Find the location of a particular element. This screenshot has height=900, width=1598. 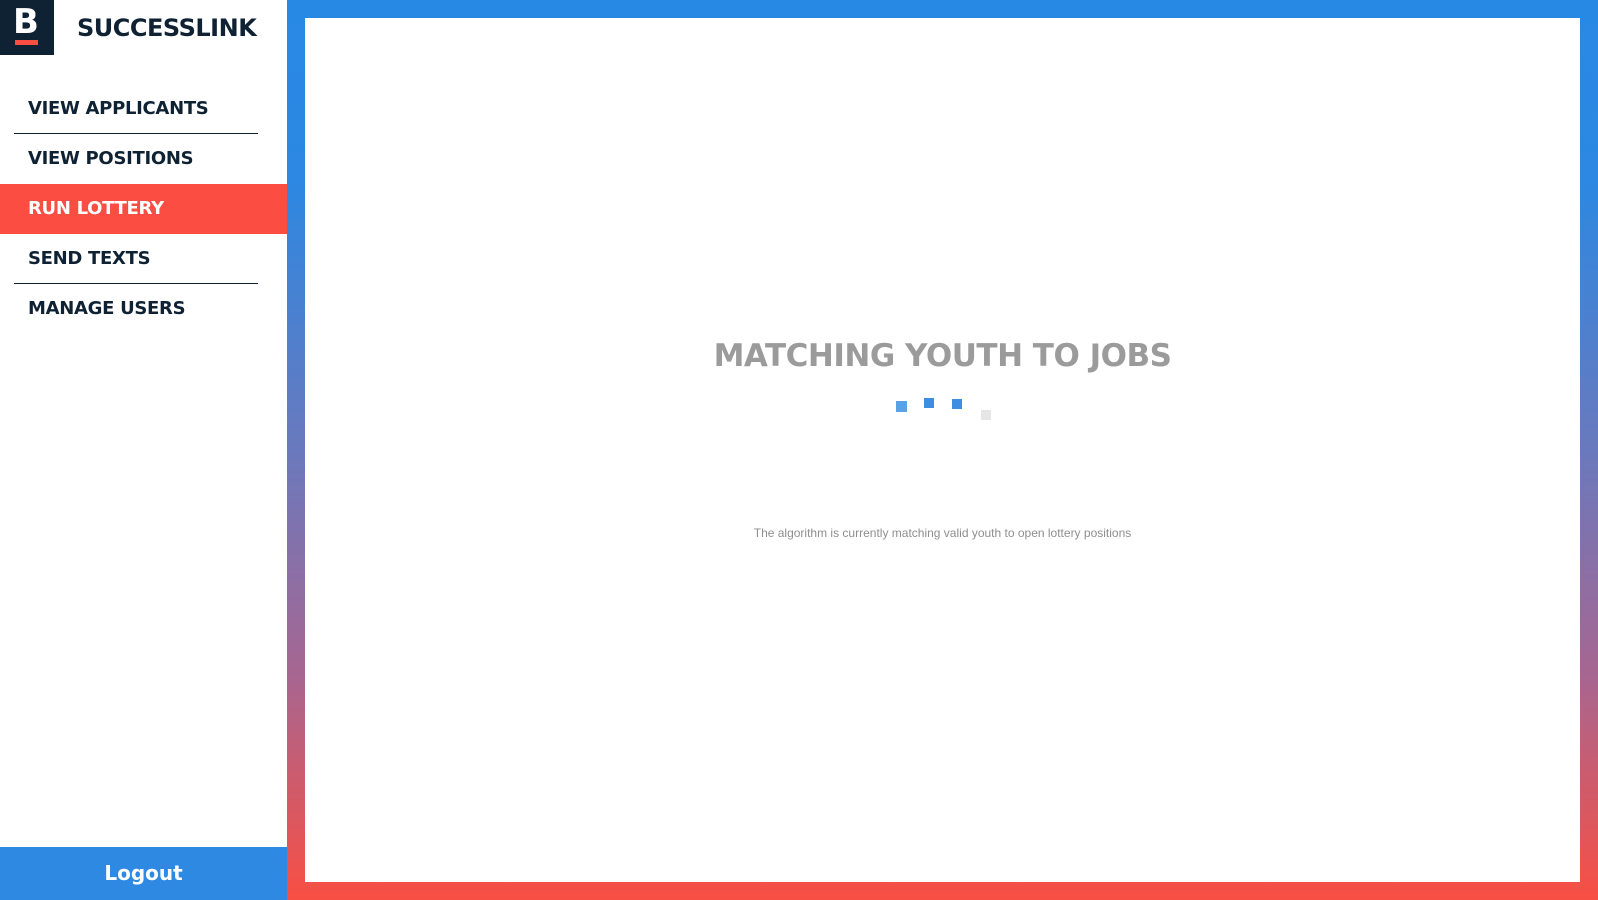

sidebar-item-send-texts: SEND TEXTS is located at coordinates (143, 259).